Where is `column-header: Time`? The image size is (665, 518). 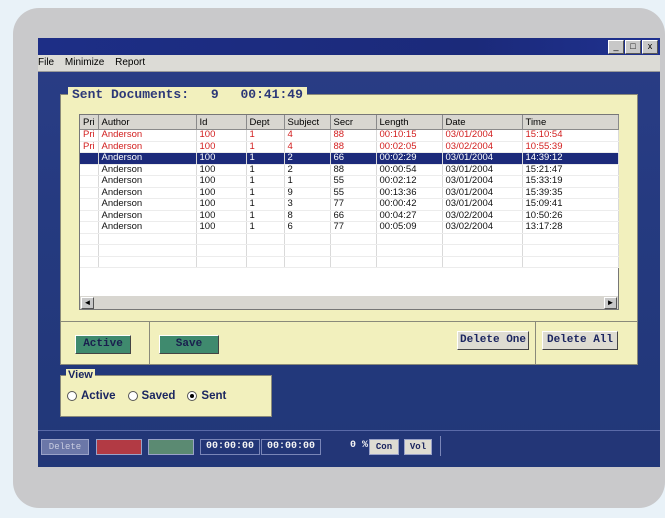
column-header: Time is located at coordinates (570, 122).